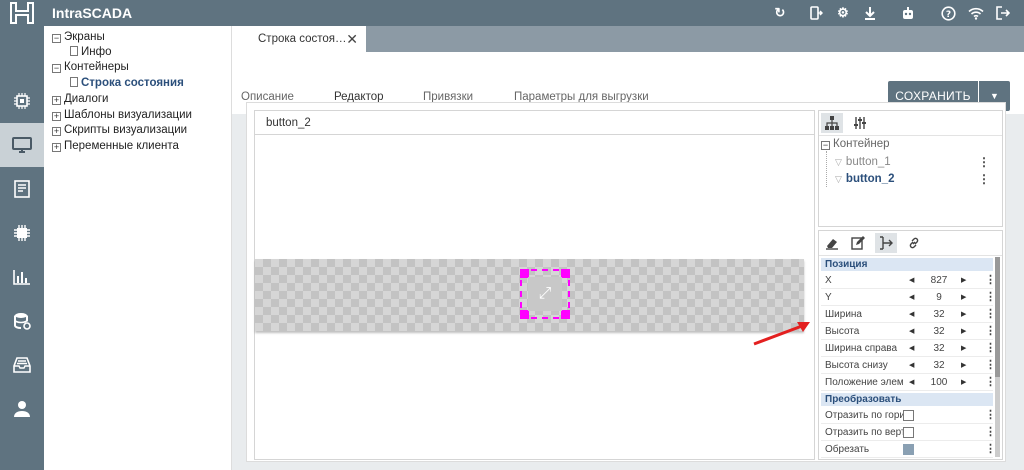 The image size is (1024, 470). I want to click on document-tab-strip: Строка состоя… ✕, so click(628, 39).